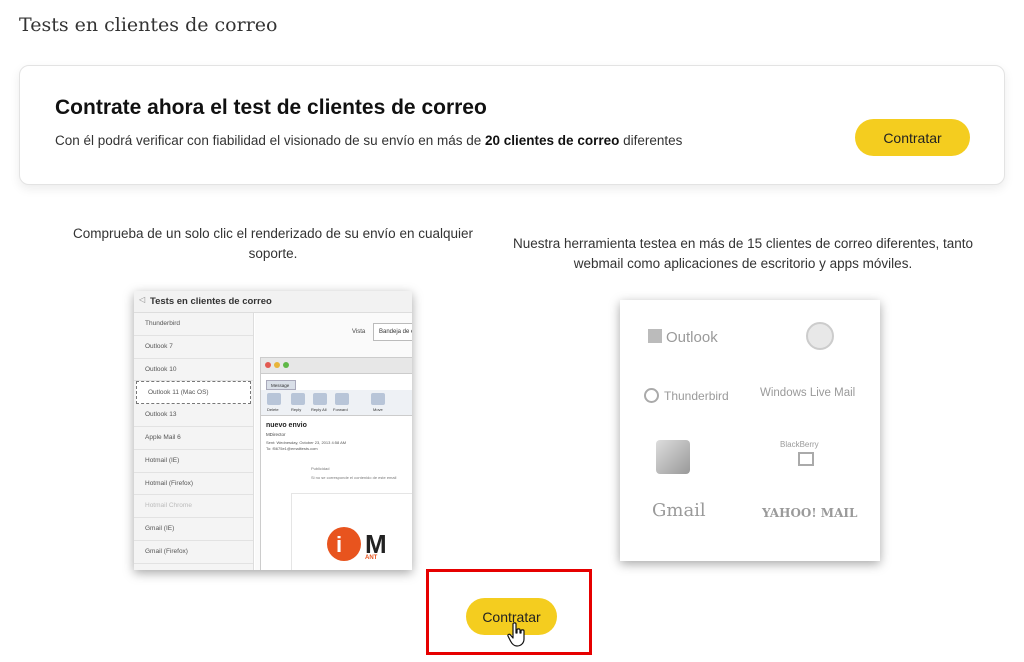  Describe the element at coordinates (344, 544) in the screenshot. I see `brand-logo-icon: i` at that location.